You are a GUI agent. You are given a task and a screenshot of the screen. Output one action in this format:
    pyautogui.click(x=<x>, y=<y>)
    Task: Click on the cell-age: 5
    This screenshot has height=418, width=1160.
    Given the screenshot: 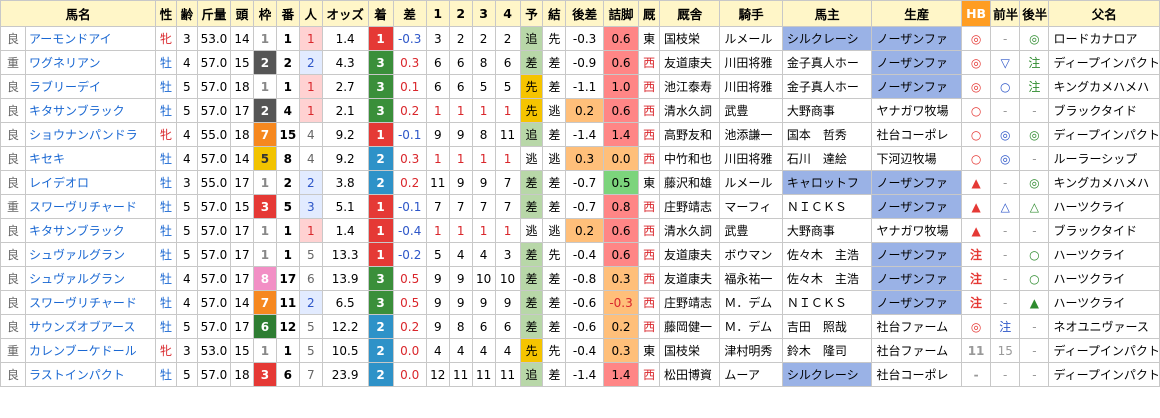 What is the action you would take?
    pyautogui.click(x=186, y=374)
    